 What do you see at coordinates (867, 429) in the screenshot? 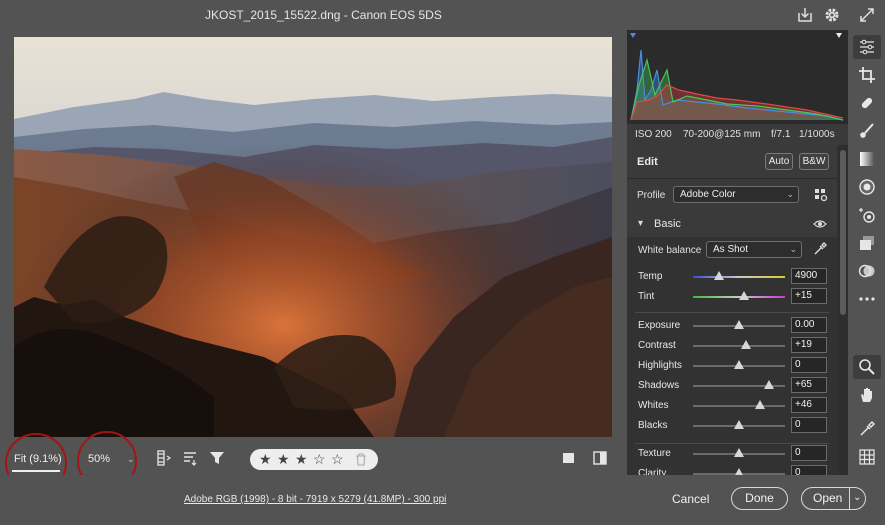
I see `color-sampler-icon` at bounding box center [867, 429].